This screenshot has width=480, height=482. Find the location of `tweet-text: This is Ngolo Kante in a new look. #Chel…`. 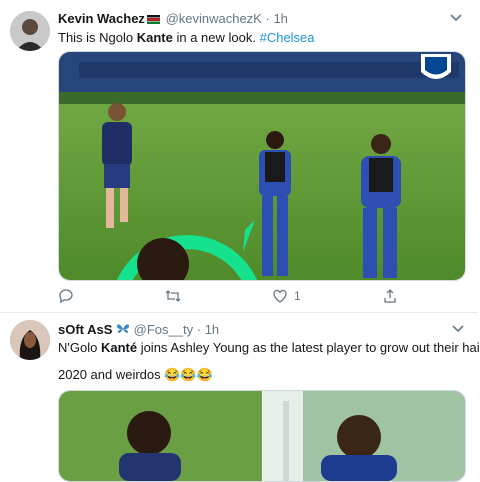

tweet-text: This is Ngolo Kante in a new look. #Chel… is located at coordinates (186, 37).